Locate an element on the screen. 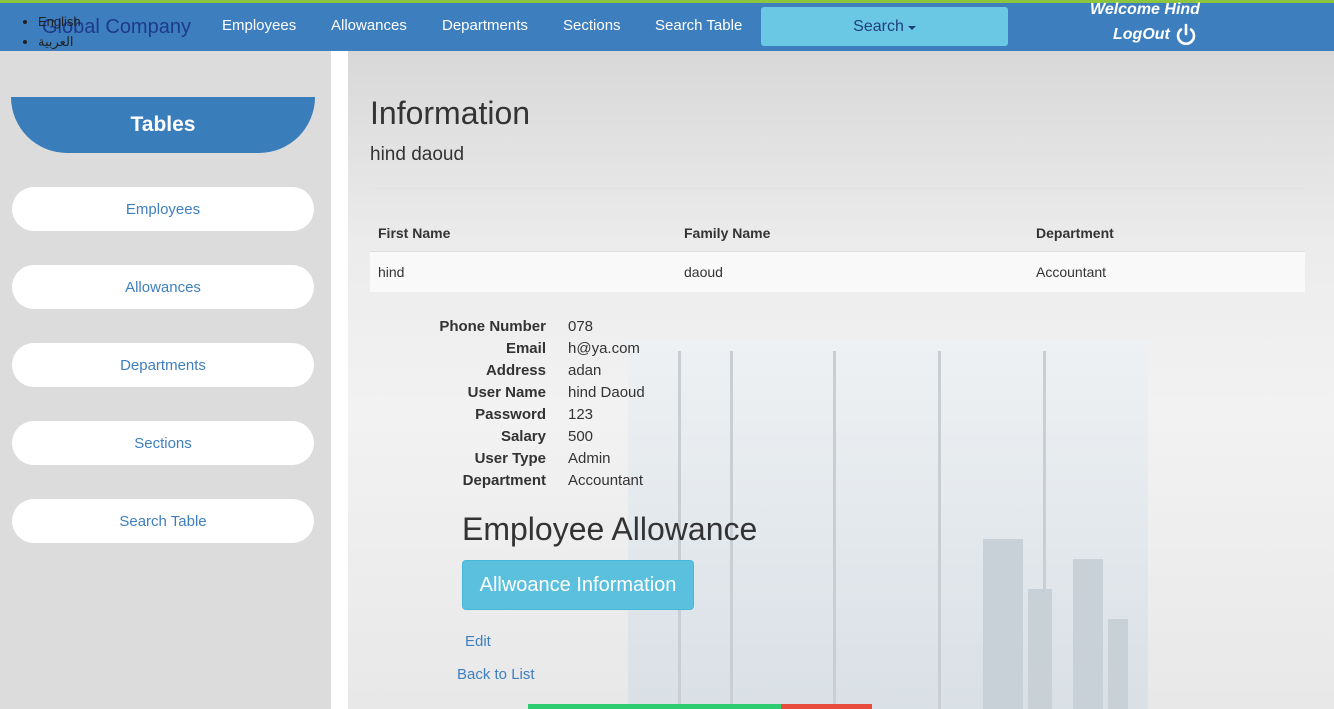 The width and height of the screenshot is (1334, 709). sidebar-heading: Tables is located at coordinates (163, 125).